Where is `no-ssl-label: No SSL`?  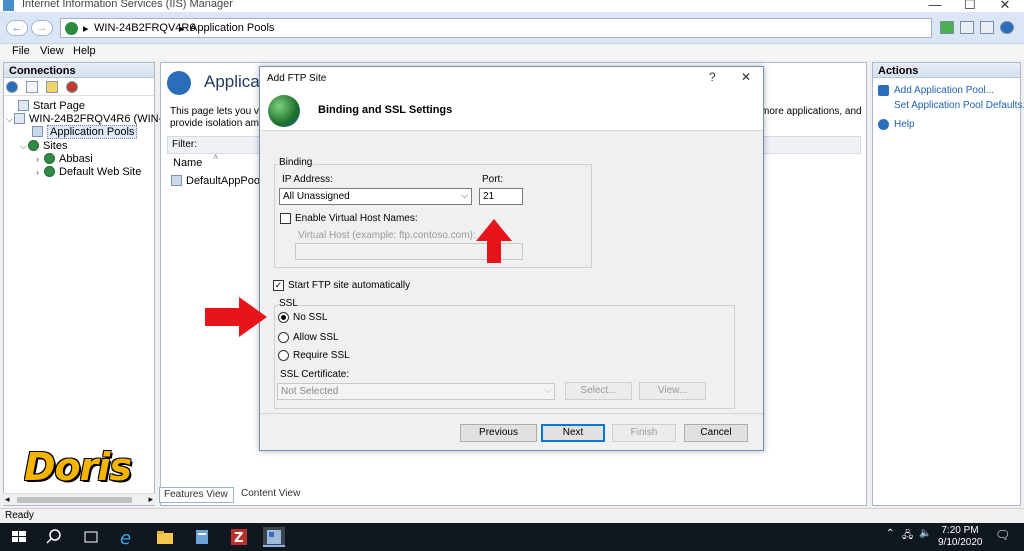 no-ssl-label: No SSL is located at coordinates (310, 317).